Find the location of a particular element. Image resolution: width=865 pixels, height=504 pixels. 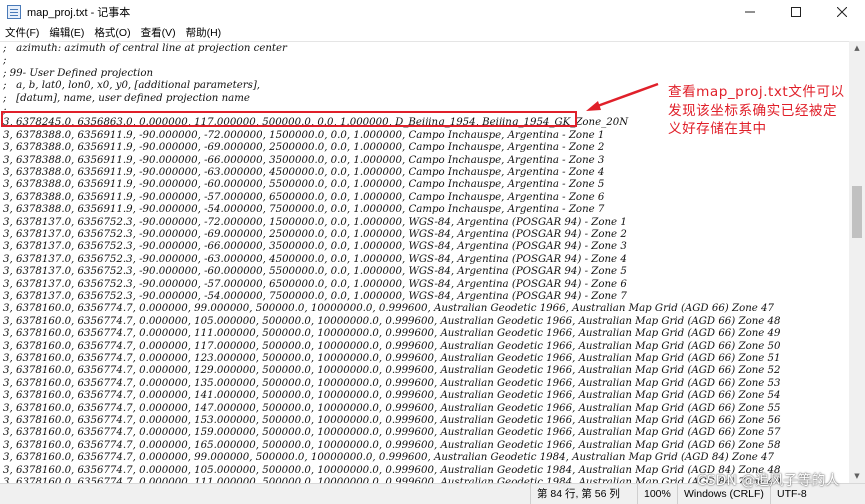

text-line: ; 99- User Defined projection is located at coordinates (78, 73).